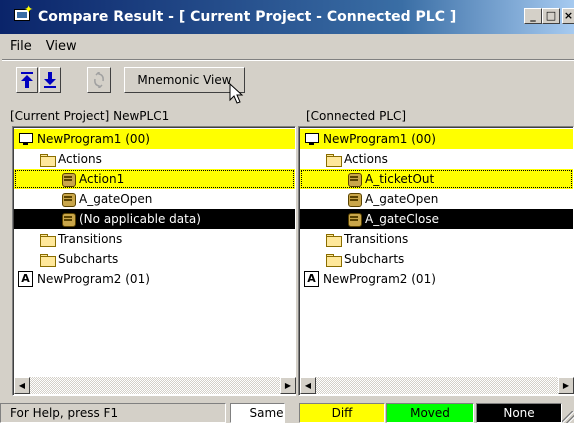 Image resolution: width=574 pixels, height=423 pixels. Describe the element at coordinates (257, 413) in the screenshot. I see `legend-same: Same` at that location.